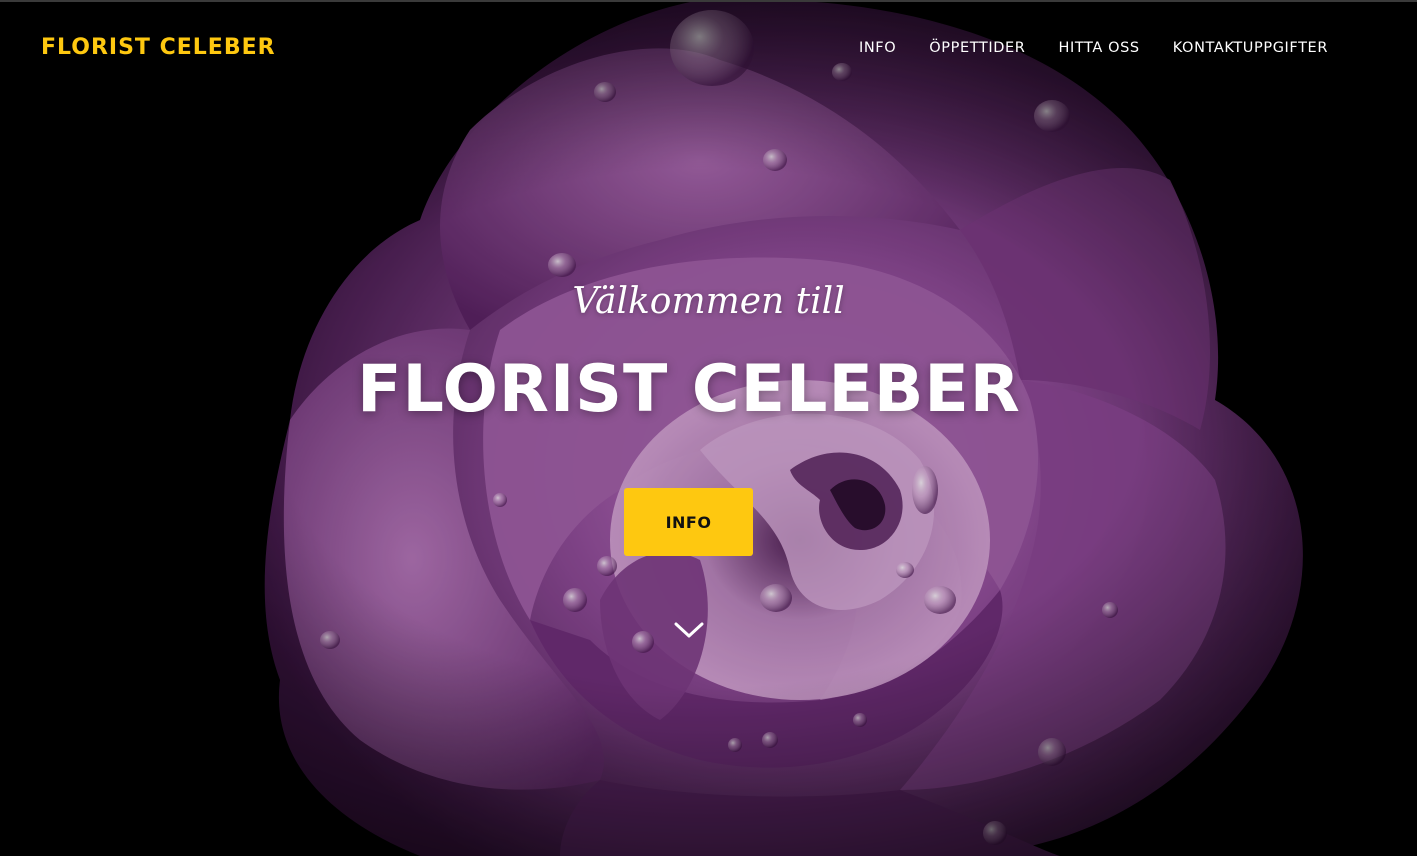  Describe the element at coordinates (688, 522) in the screenshot. I see `info-button: INFO` at that location.